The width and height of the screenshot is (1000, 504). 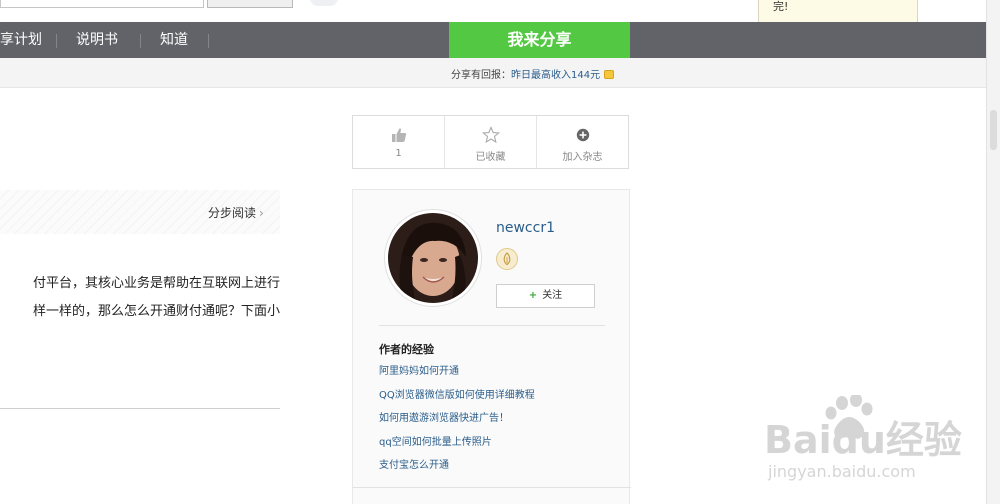 What do you see at coordinates (609, 74) in the screenshot?
I see `coin-icon` at bounding box center [609, 74].